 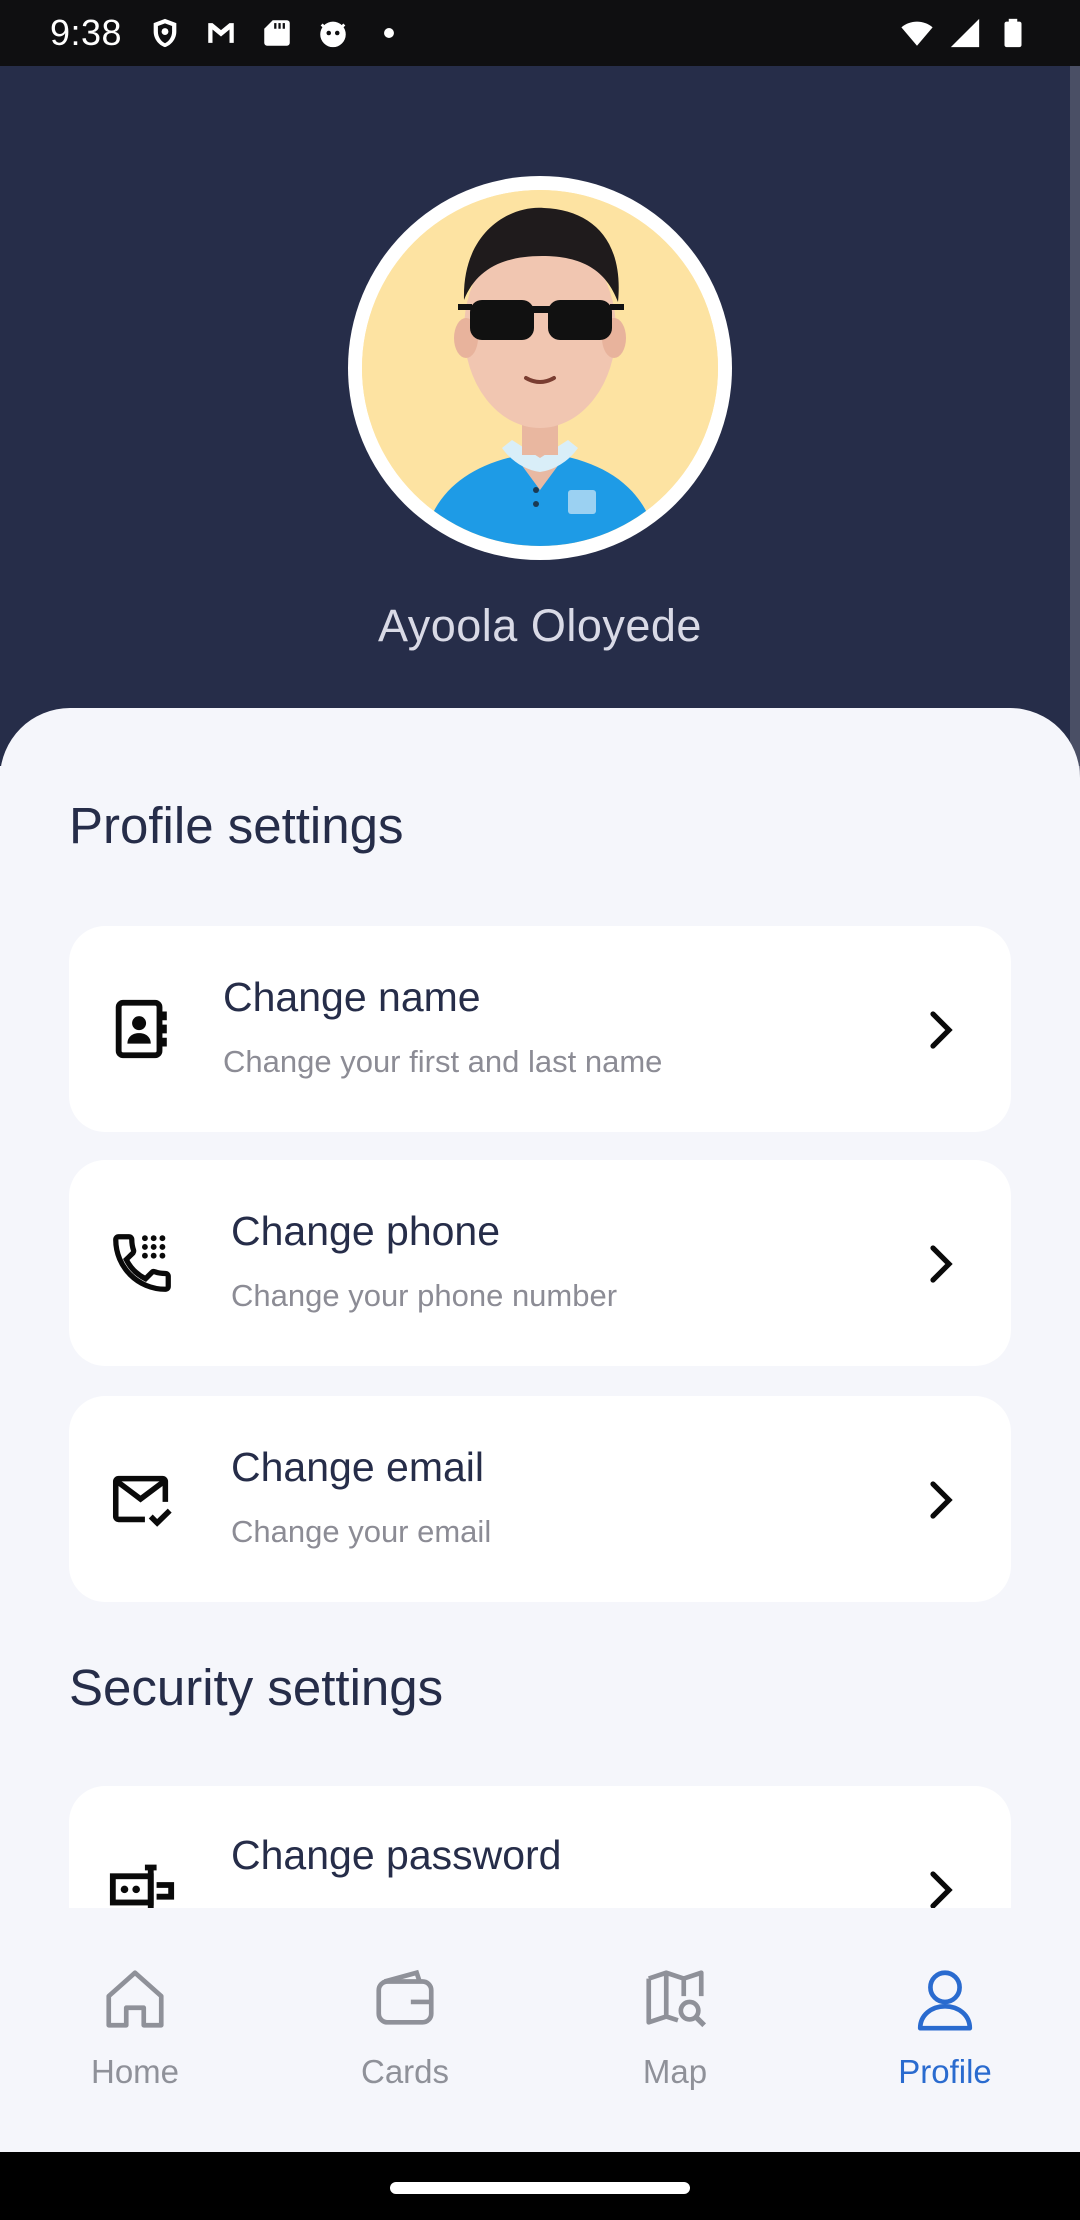 I want to click on change-name-title: Change name, so click(x=352, y=997).